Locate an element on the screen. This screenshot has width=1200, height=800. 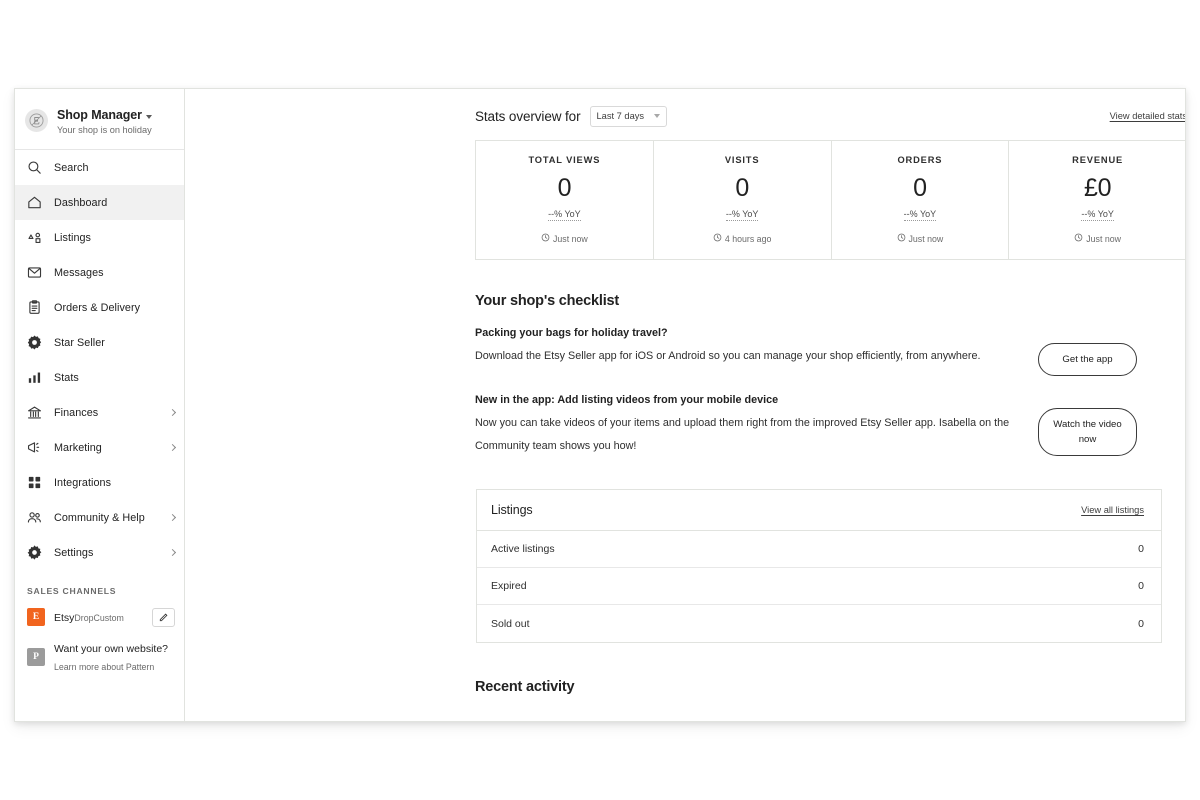
star-badge-icon is located at coordinates (34, 342).